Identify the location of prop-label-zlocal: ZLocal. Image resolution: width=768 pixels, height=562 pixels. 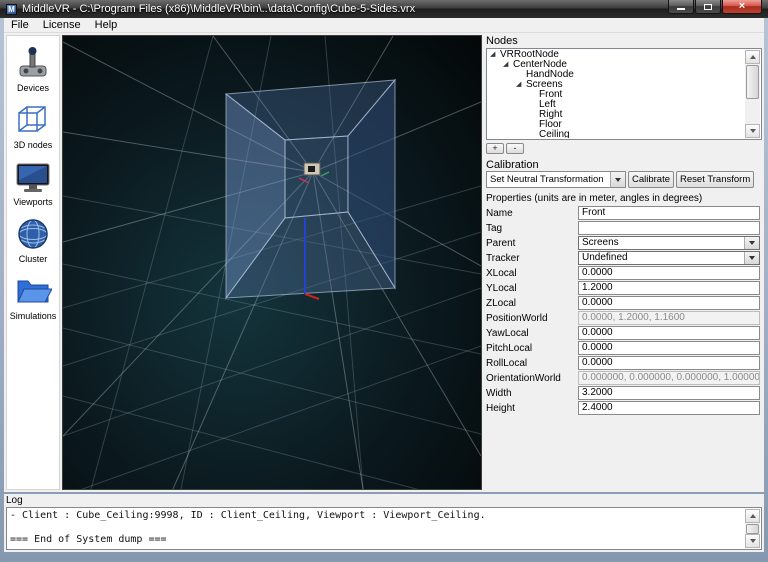
(501, 303).